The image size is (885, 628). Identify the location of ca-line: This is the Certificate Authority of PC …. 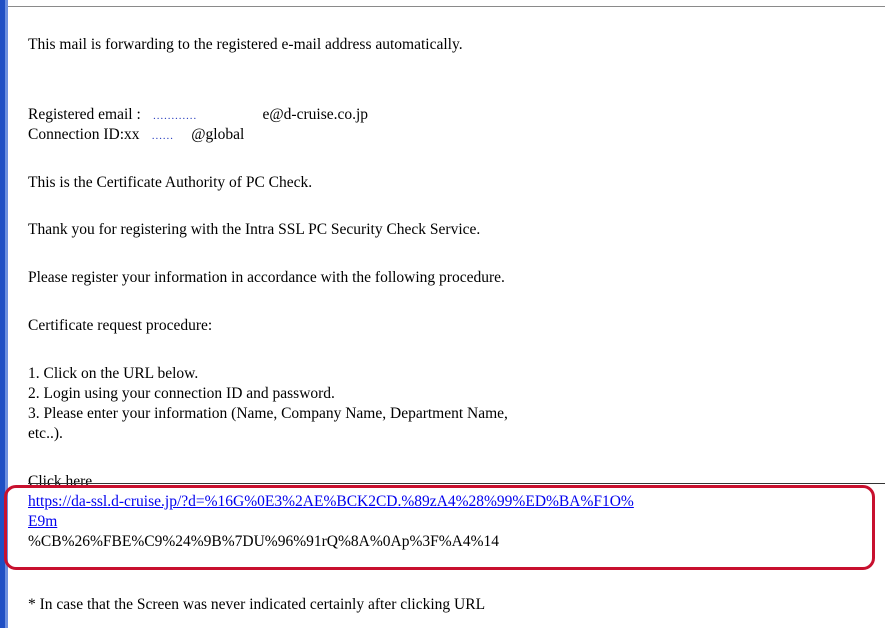
(170, 182).